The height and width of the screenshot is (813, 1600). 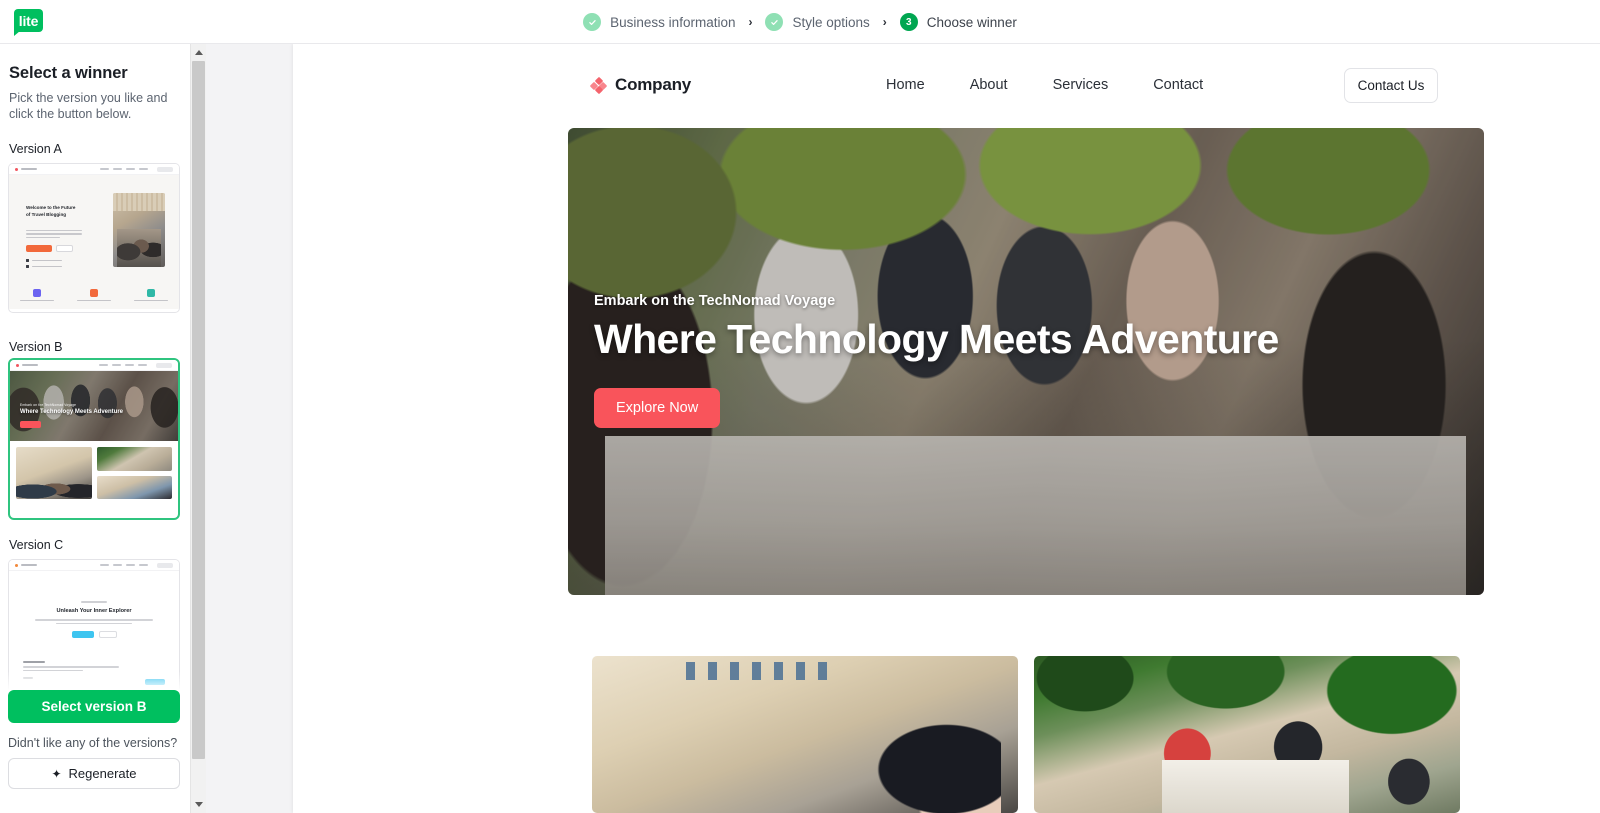 I want to click on step-2-check-icon, so click(x=774, y=22).